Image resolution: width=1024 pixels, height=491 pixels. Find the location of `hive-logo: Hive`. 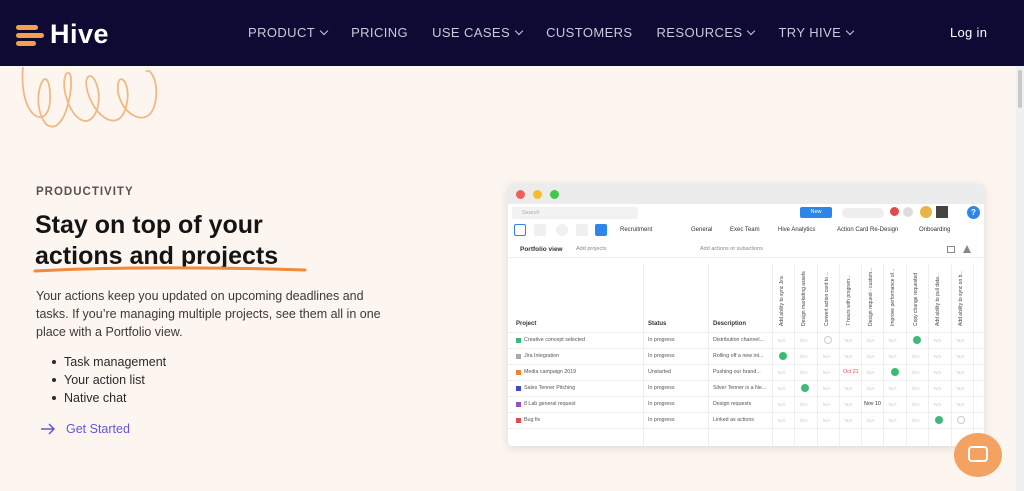

hive-logo: Hive is located at coordinates (62, 34).